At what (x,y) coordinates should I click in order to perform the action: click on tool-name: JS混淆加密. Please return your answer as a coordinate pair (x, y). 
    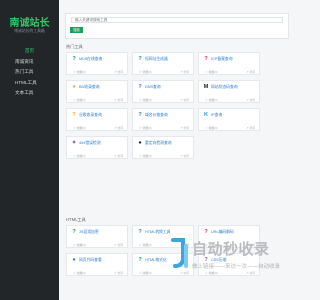
    Looking at the image, I should click on (89, 232).